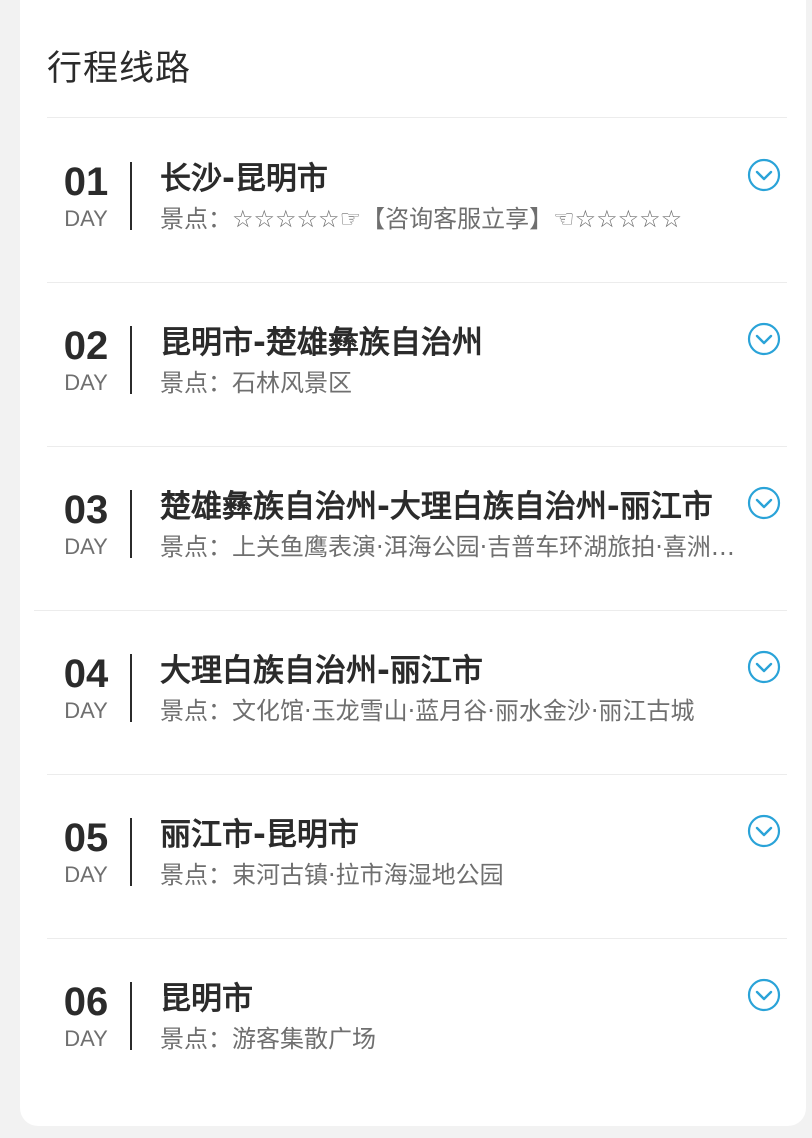 The height and width of the screenshot is (1138, 812). I want to click on route-title: 昆明市, so click(206, 999).